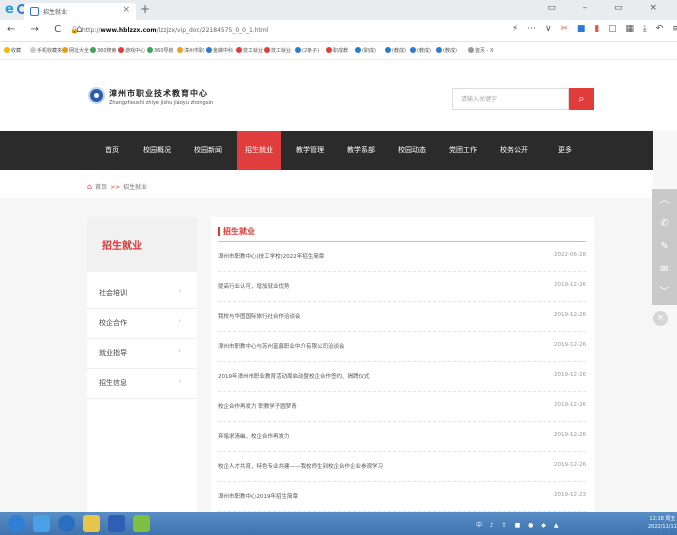 The width and height of the screenshot is (677, 535). I want to click on news-title: 我校与华图国际旅行社合作洽谈会, so click(259, 316).